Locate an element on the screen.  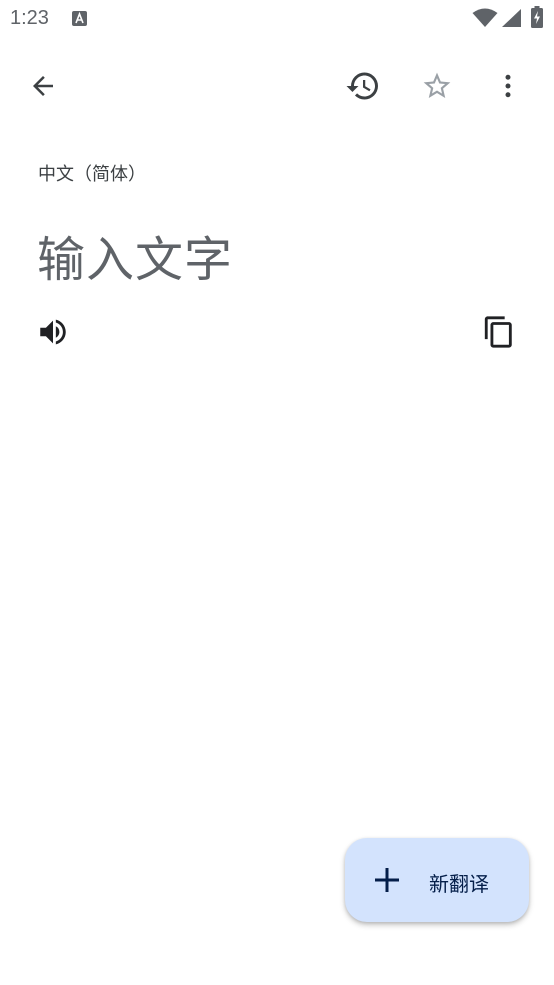
history-button is located at coordinates (363, 86).